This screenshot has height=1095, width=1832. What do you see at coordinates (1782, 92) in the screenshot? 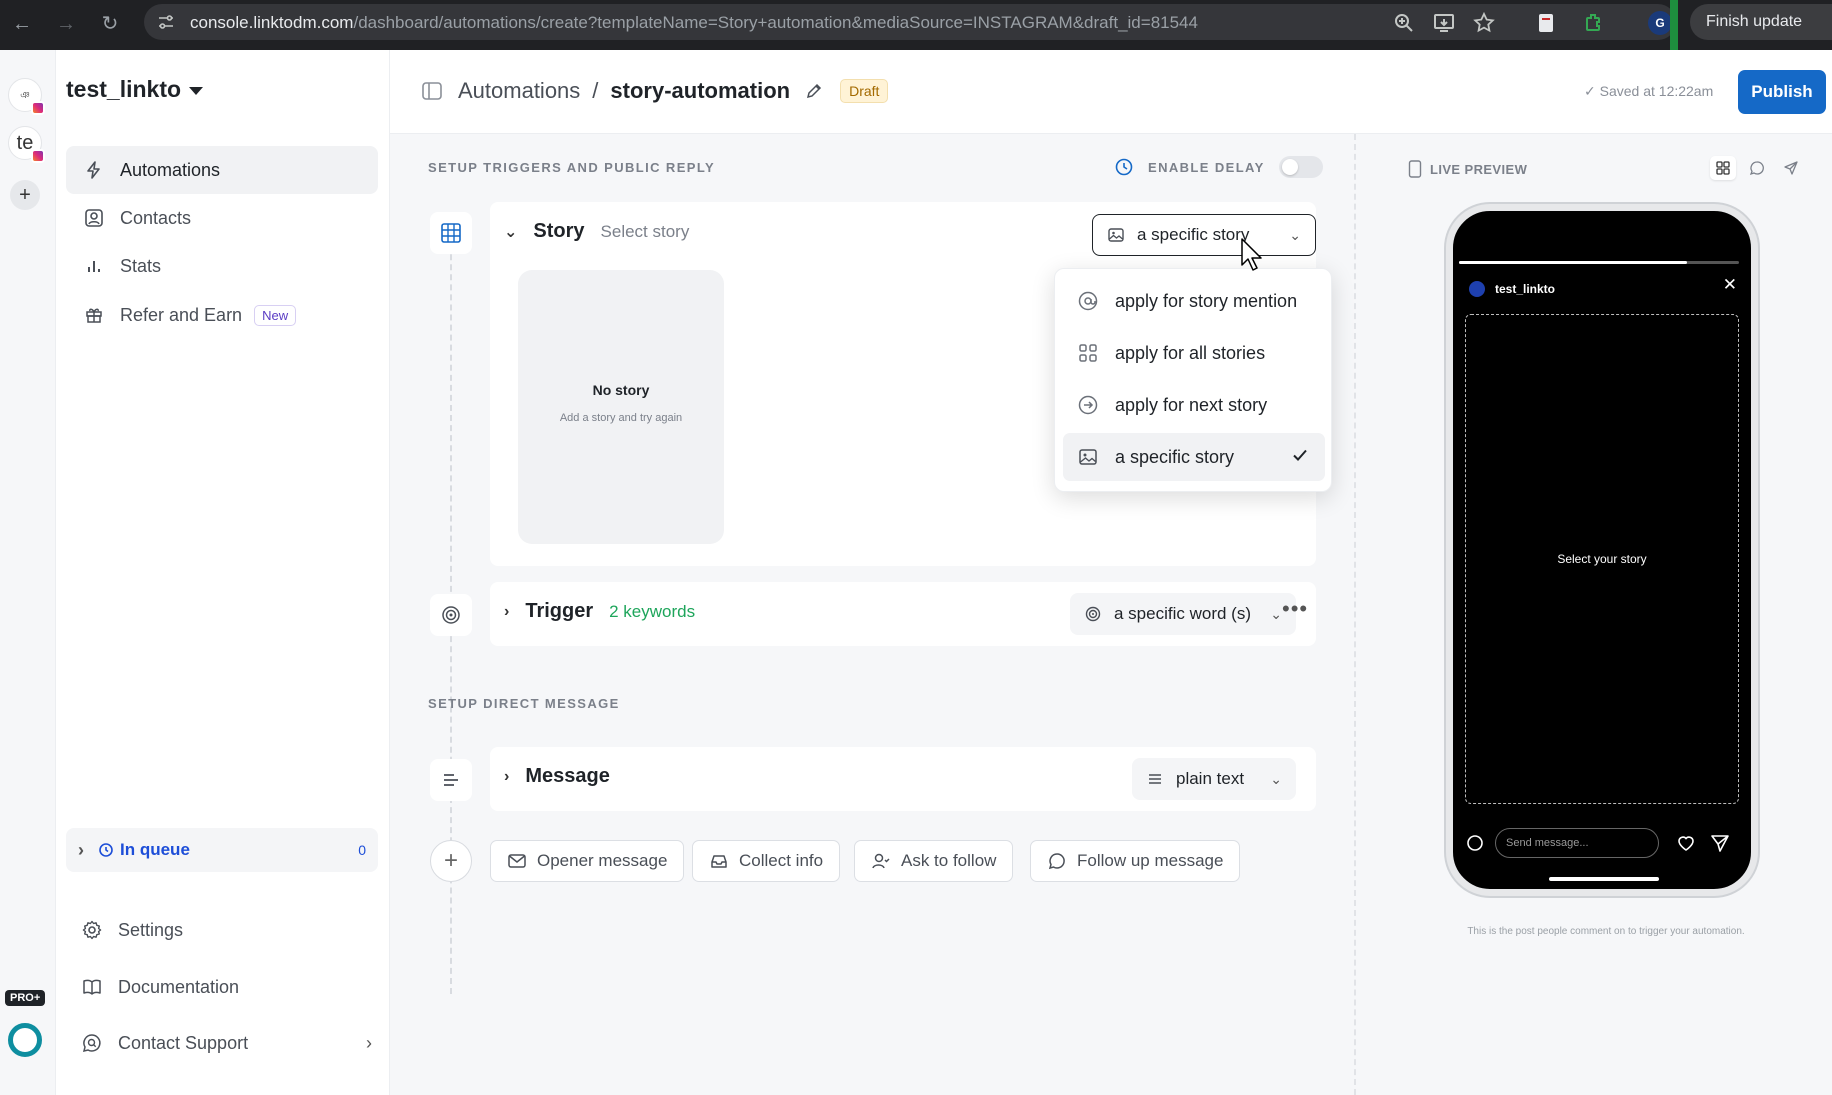
I see `publish-button: Publish` at bounding box center [1782, 92].